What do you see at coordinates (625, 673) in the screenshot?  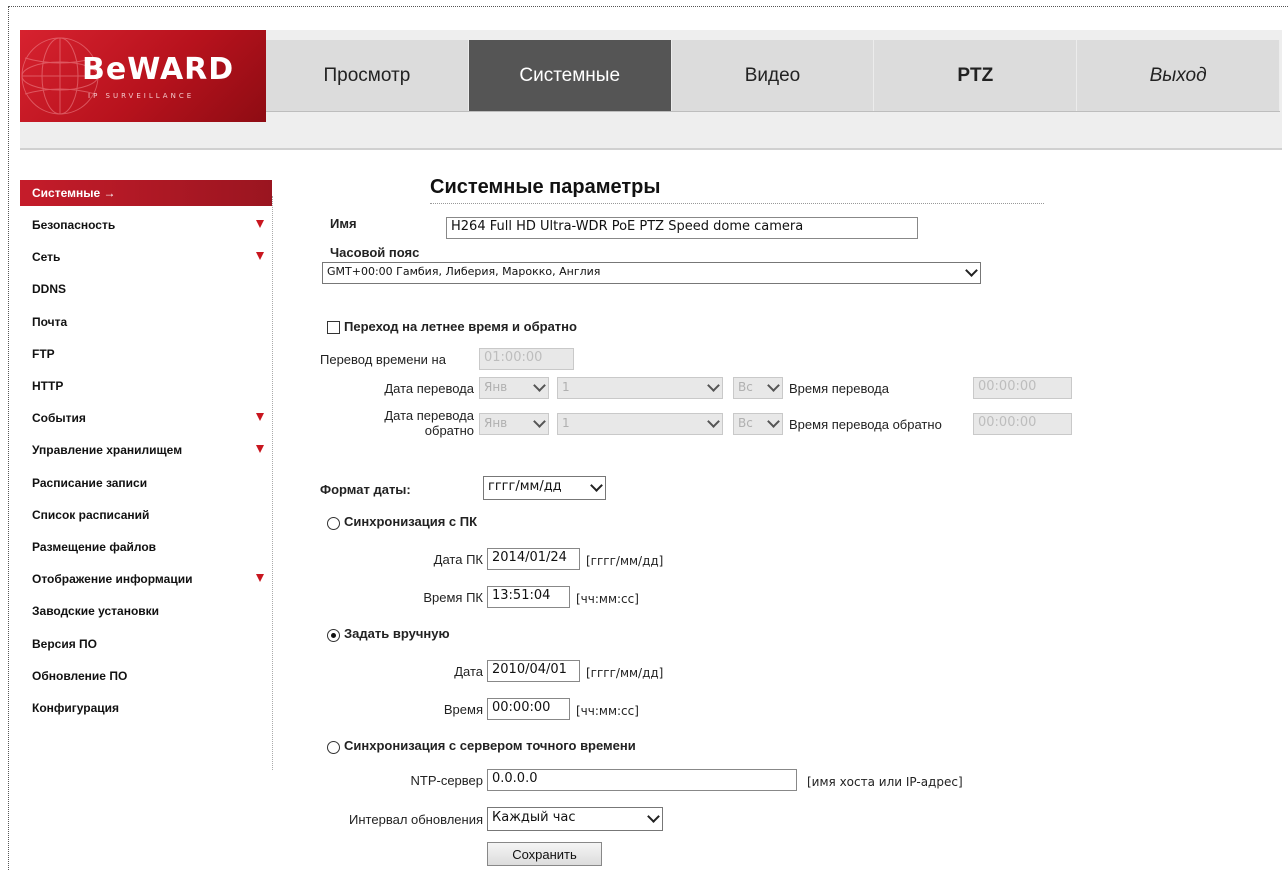 I see `manual-date-hint: [гггг/мм/дд]` at bounding box center [625, 673].